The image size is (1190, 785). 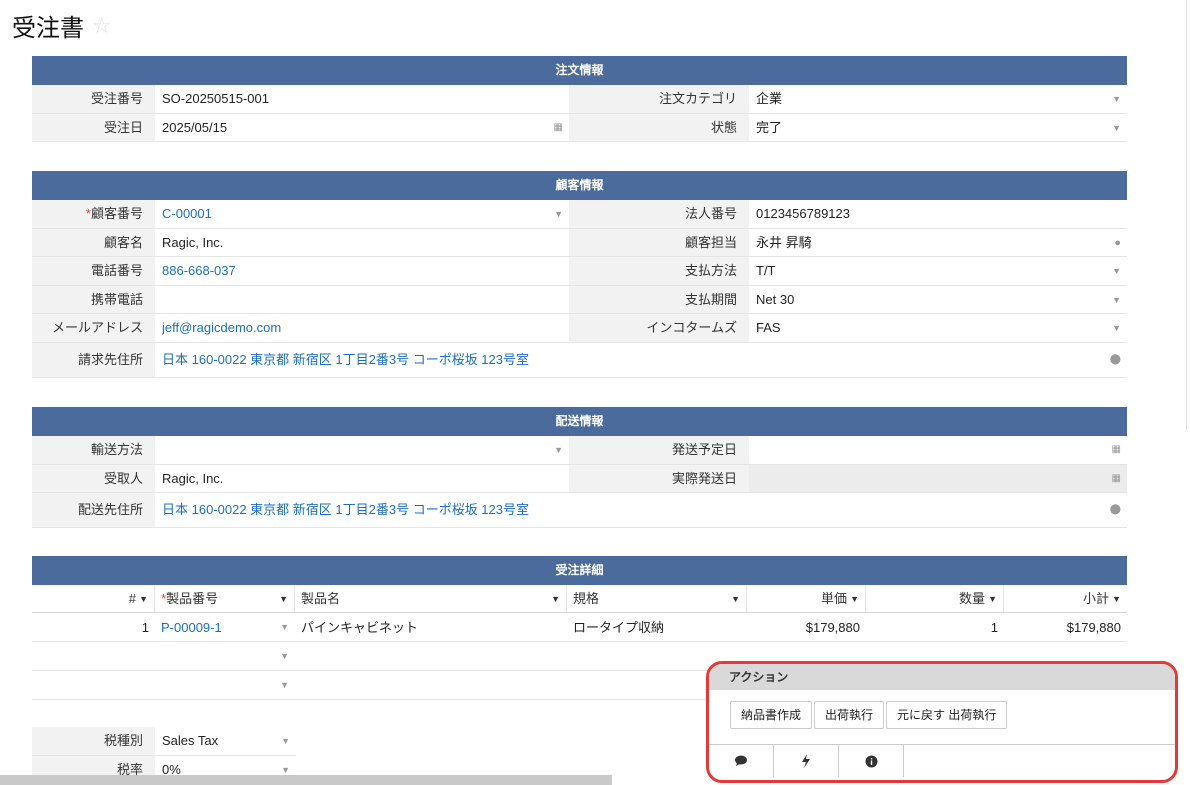 What do you see at coordinates (362, 99) in the screenshot?
I see `order-no-field: SO-20250515-001` at bounding box center [362, 99].